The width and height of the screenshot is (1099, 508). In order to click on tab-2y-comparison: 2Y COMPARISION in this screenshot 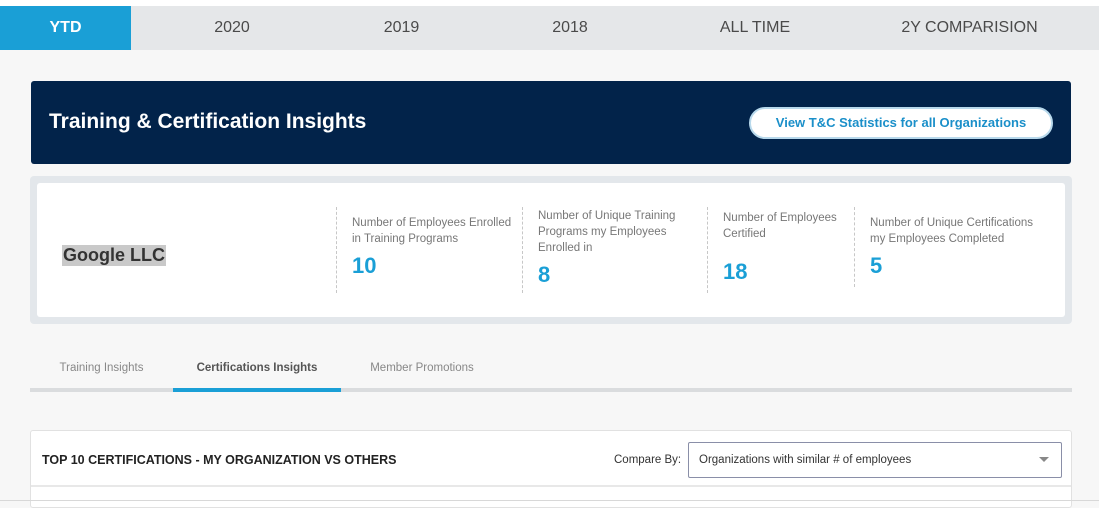, I will do `click(969, 28)`.